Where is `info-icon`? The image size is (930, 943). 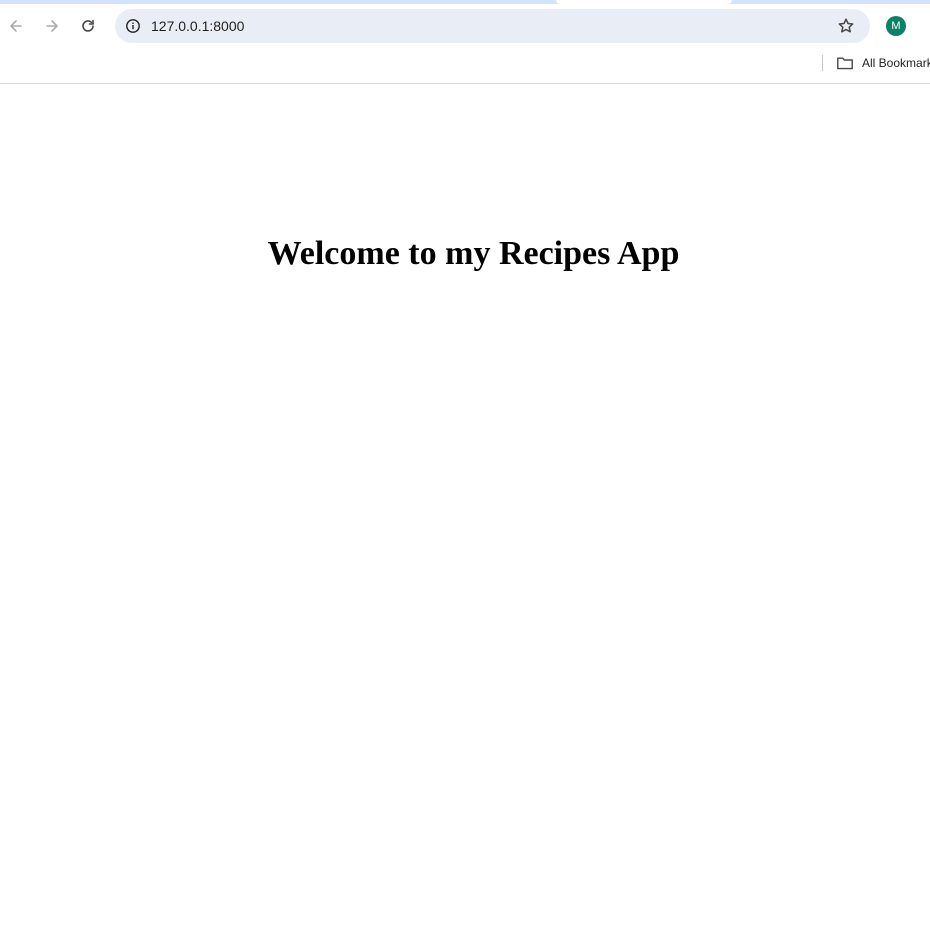
info-icon is located at coordinates (133, 26).